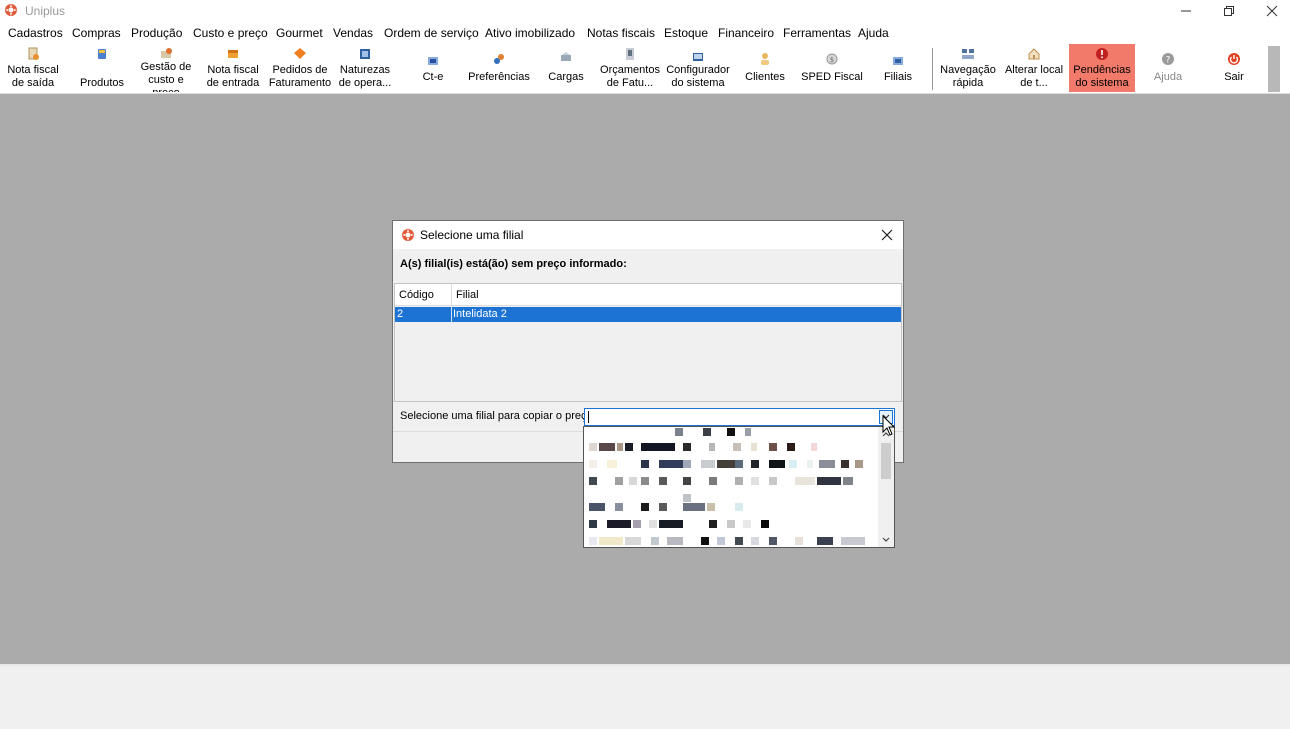 The image size is (1290, 729). I want to click on close-button, so click(1270, 11).